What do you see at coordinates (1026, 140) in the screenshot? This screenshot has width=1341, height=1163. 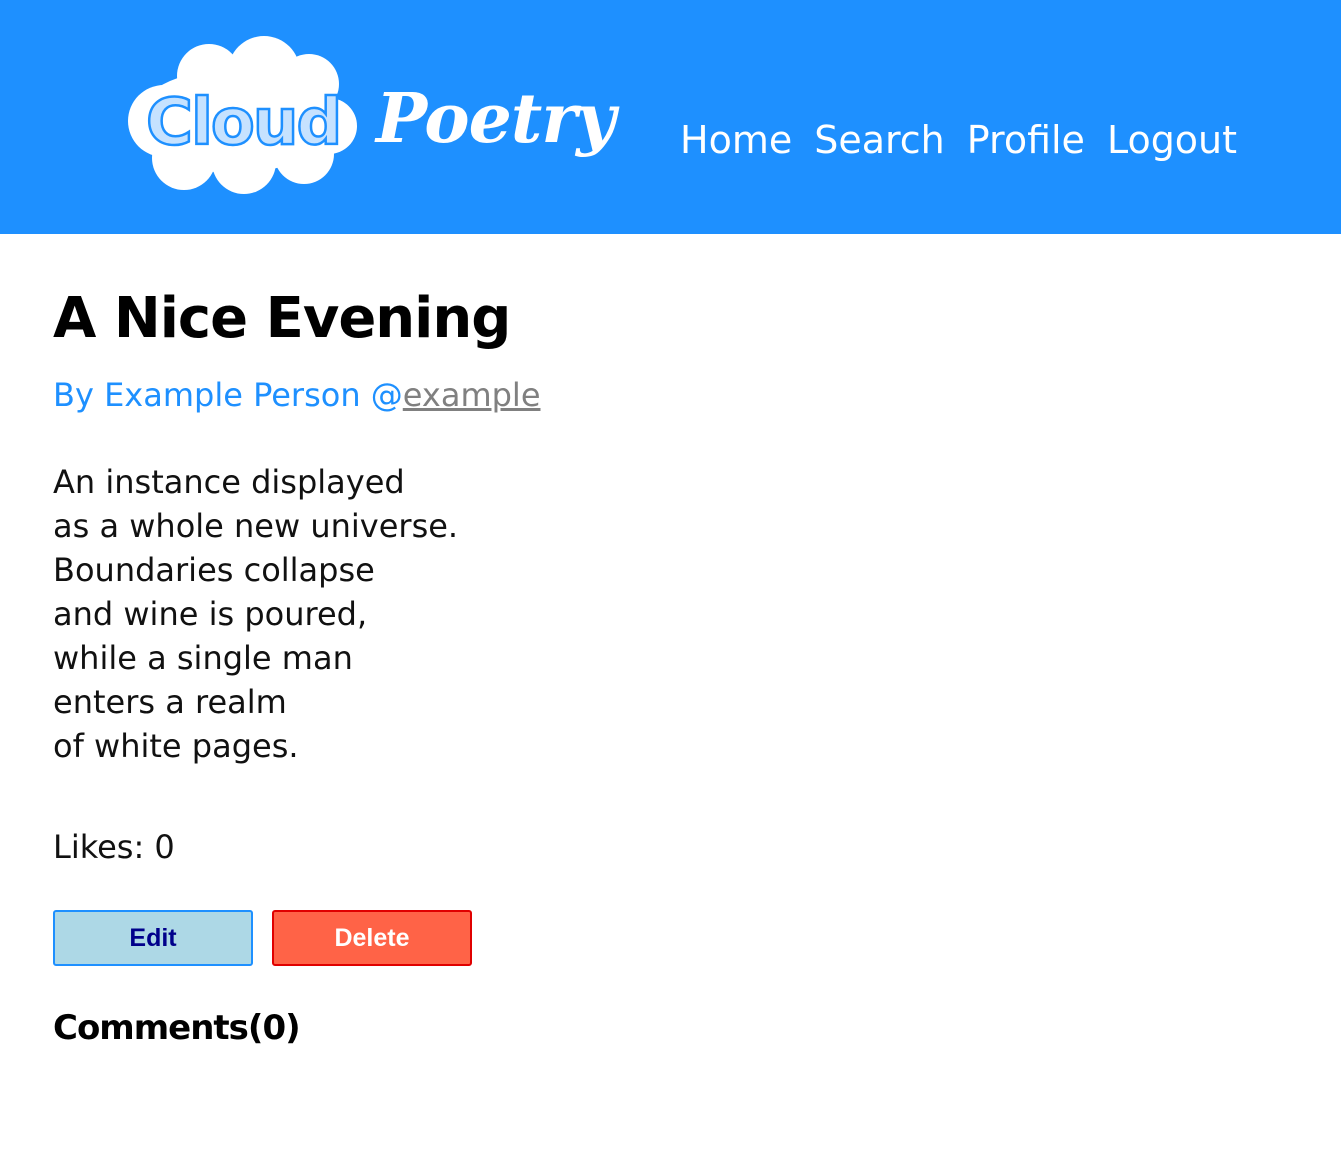 I see `nav-profile-link: Profile` at bounding box center [1026, 140].